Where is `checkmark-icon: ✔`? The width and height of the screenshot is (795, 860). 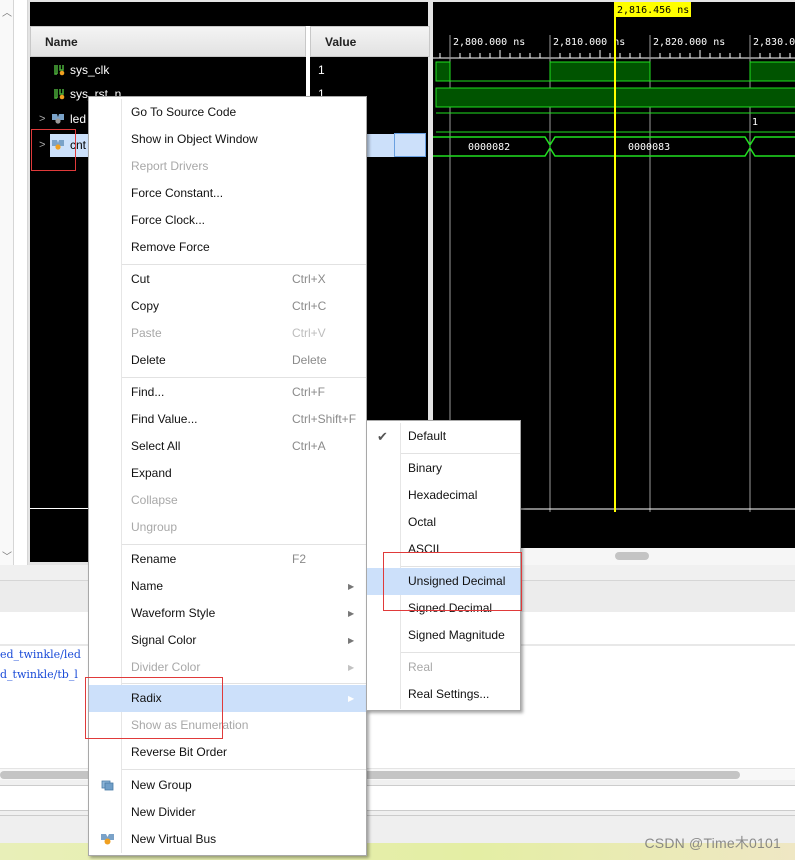 checkmark-icon: ✔ is located at coordinates (382, 436).